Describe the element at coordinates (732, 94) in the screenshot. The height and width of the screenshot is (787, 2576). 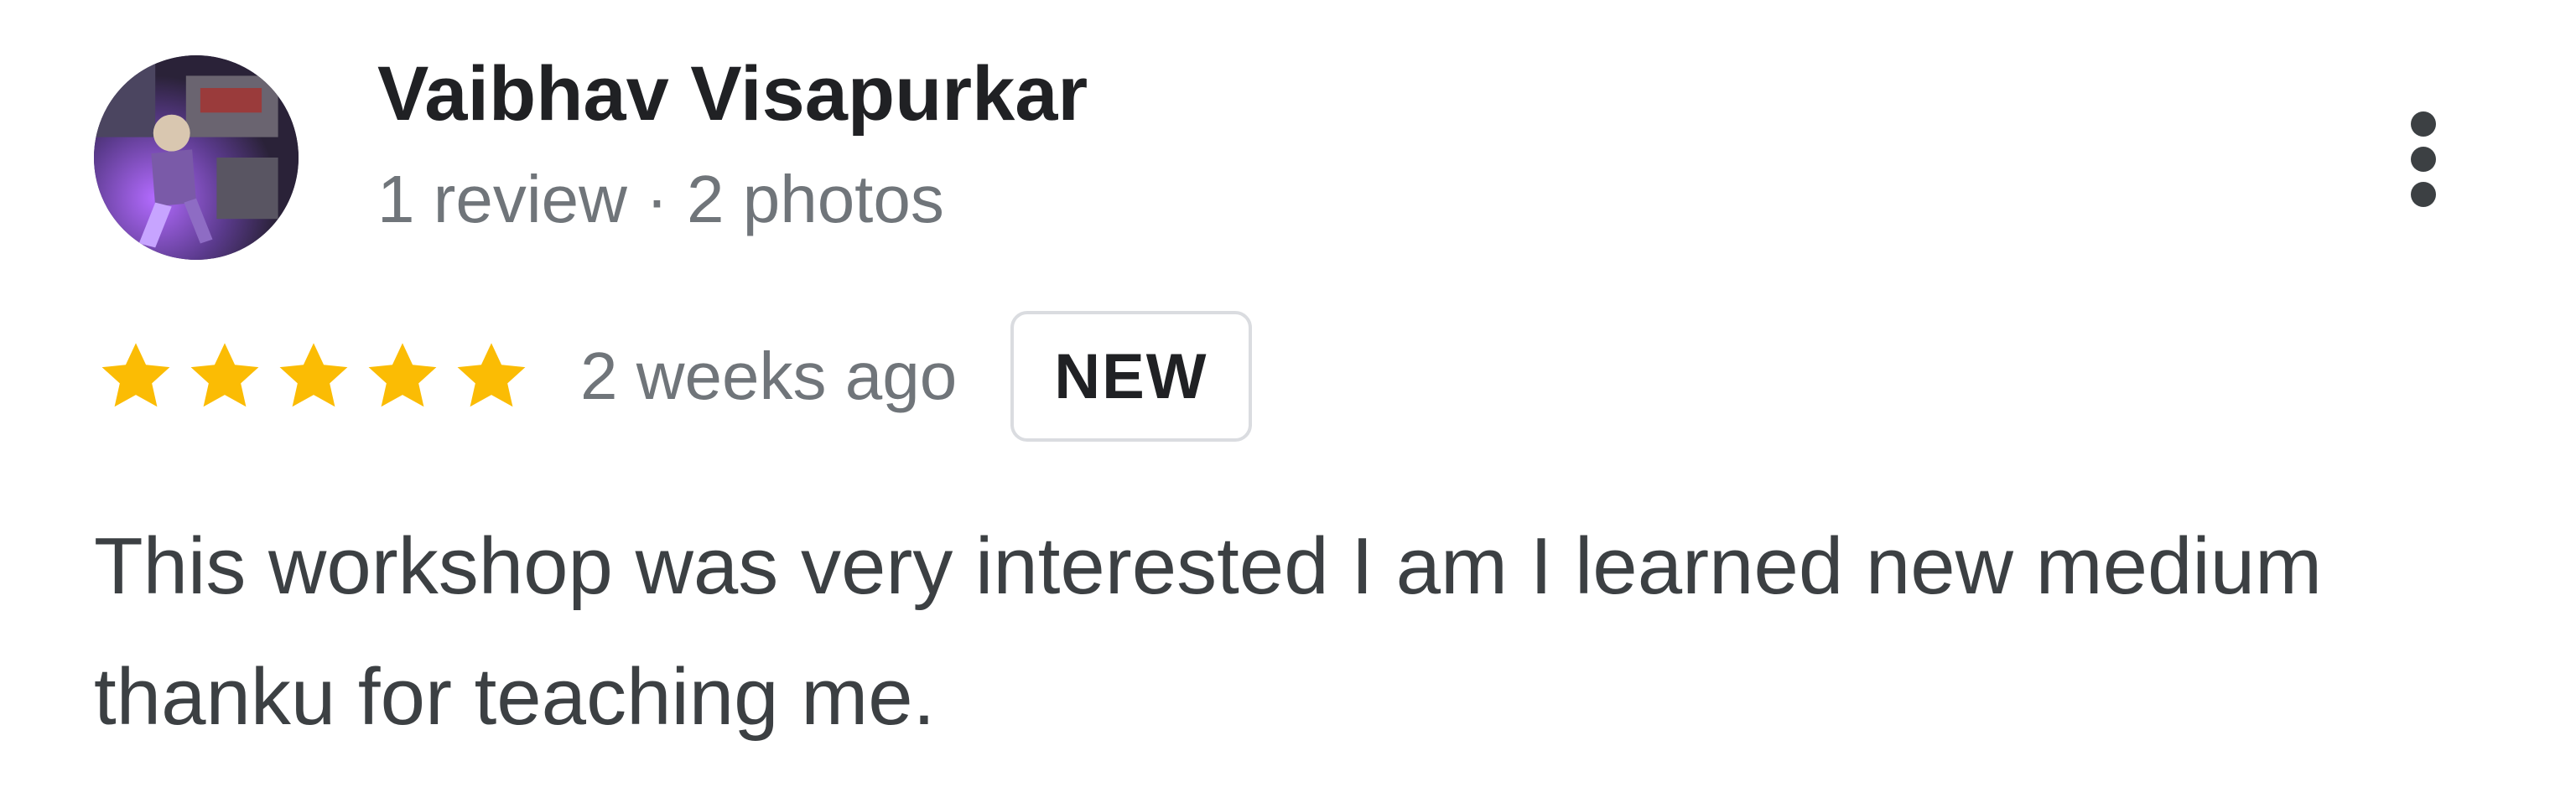
I see `author-name: Vaibhav Visapurkar` at that location.